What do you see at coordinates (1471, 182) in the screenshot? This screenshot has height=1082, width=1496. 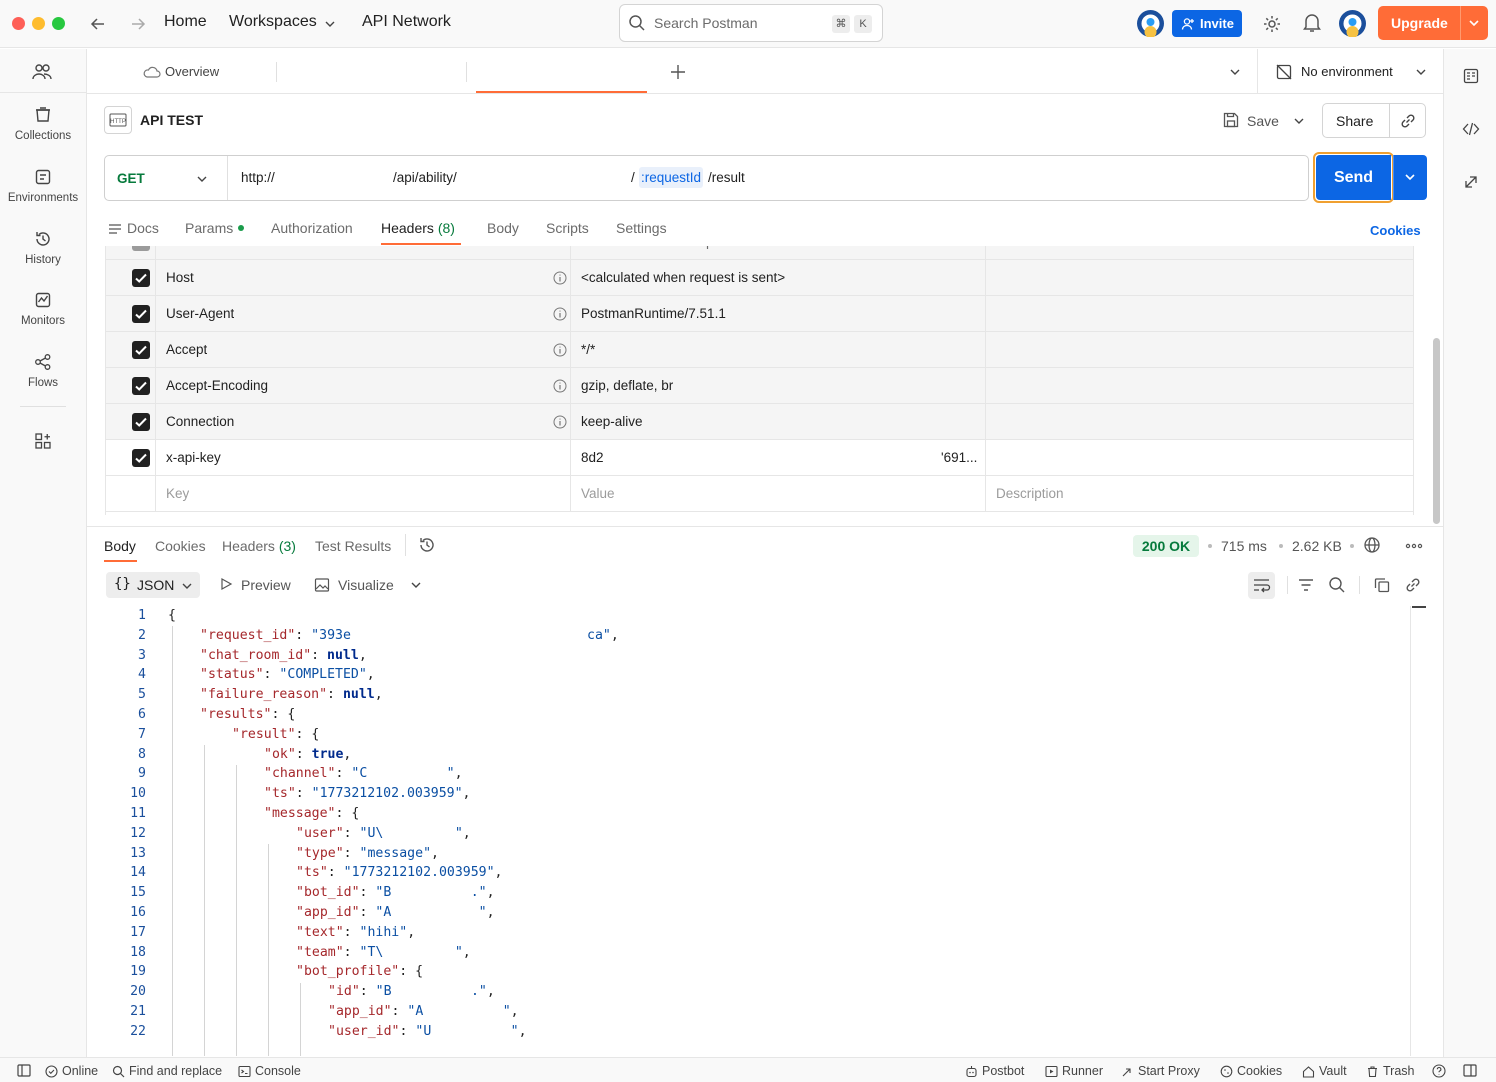 I see `related-collections-icon` at bounding box center [1471, 182].